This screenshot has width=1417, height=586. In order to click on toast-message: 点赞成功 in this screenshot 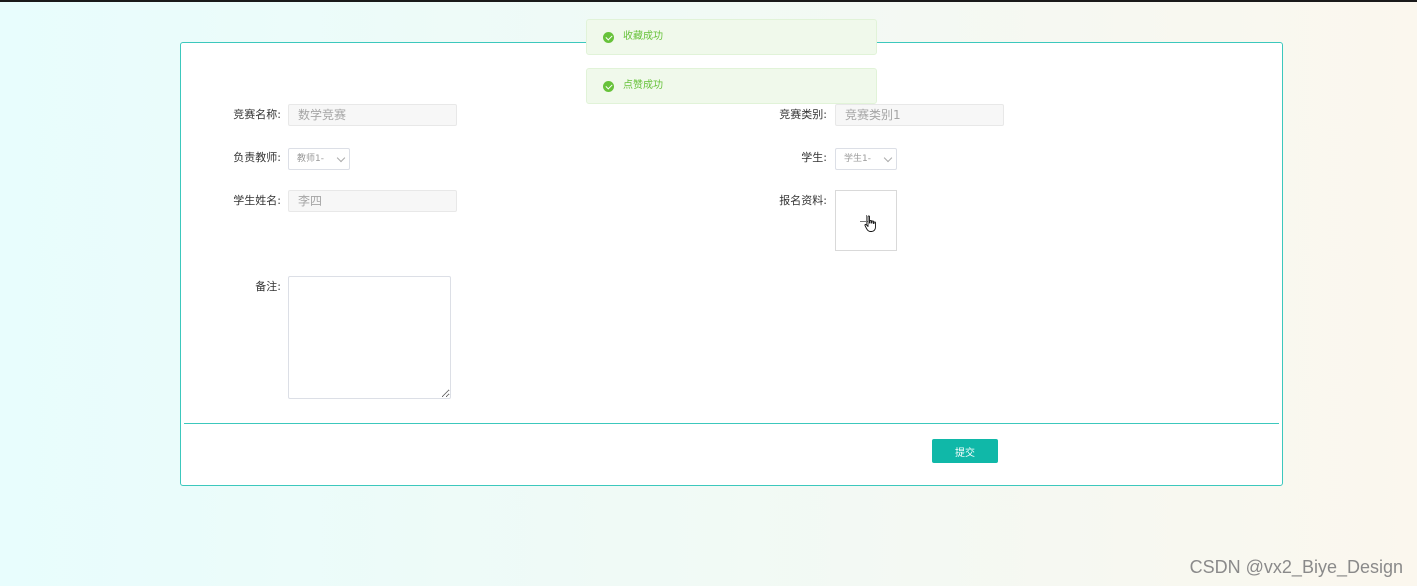, I will do `click(643, 85)`.